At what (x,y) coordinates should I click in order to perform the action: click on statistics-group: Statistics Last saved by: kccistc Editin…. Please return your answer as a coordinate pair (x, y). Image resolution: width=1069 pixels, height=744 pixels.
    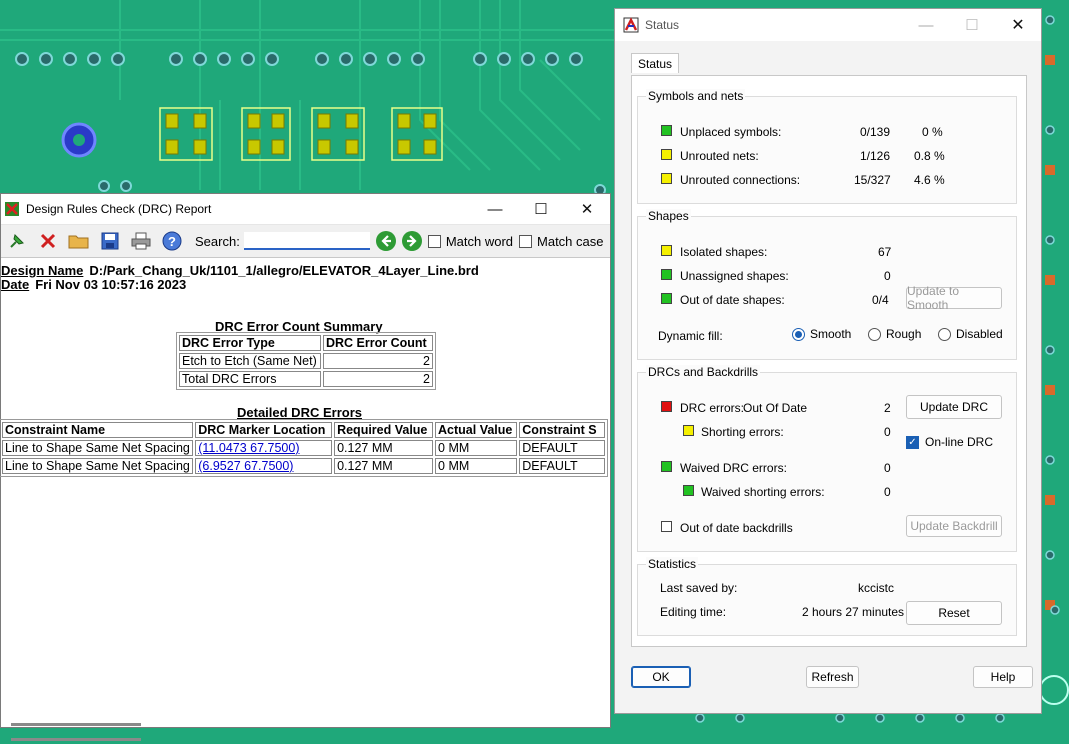
    Looking at the image, I should click on (827, 596).